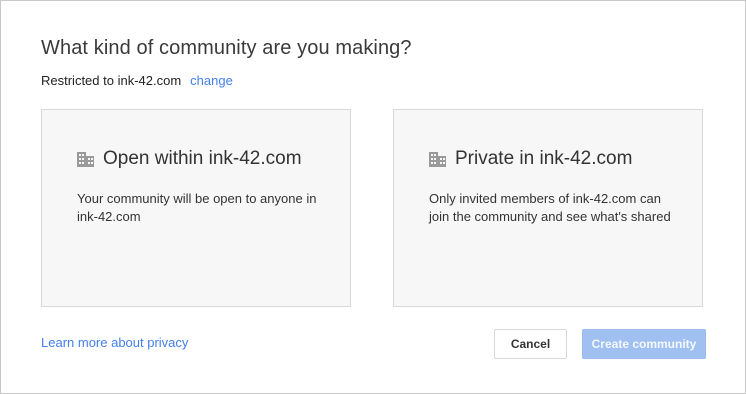  I want to click on open-option-header: Open within ink-42.com, so click(189, 159).